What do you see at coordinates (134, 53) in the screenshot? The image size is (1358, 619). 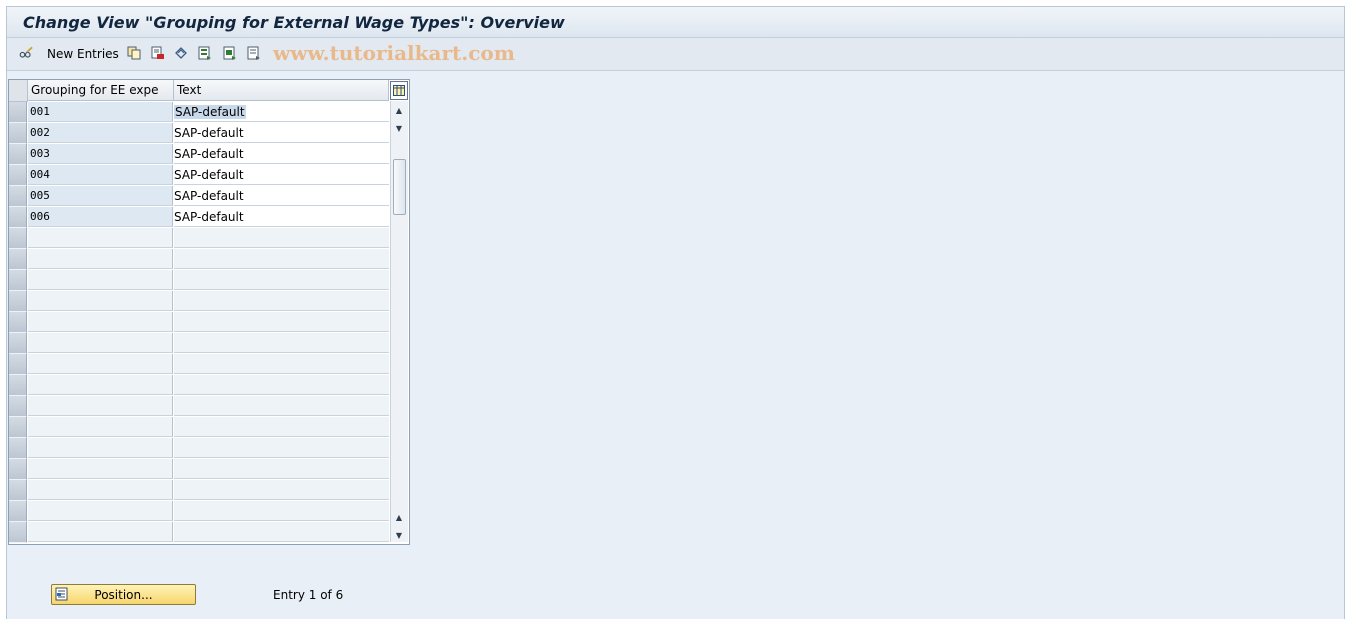 I see `copy-icon` at bounding box center [134, 53].